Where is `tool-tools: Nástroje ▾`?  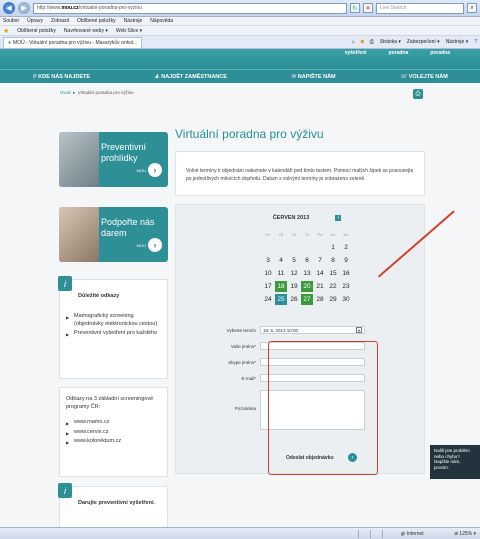
tool-tools: Nástroje ▾ is located at coordinates (457, 42).